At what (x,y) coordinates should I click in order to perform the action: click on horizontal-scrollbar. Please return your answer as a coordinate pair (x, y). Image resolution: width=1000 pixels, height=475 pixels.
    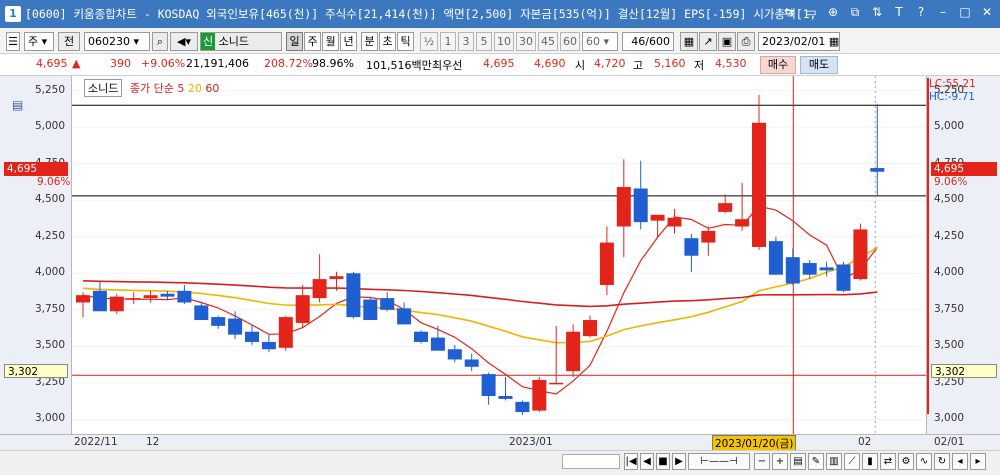
    Looking at the image, I should click on (591, 461).